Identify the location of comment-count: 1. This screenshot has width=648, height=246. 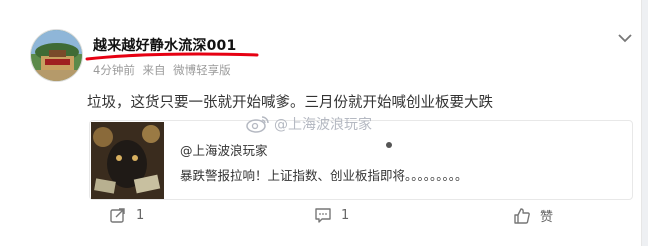
(345, 215).